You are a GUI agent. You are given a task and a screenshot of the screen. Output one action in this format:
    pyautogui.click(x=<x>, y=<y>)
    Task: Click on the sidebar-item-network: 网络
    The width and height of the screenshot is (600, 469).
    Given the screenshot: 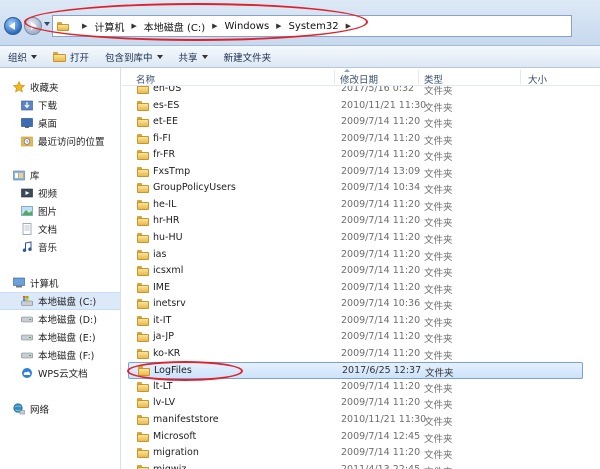 What is the action you would take?
    pyautogui.click(x=60, y=409)
    